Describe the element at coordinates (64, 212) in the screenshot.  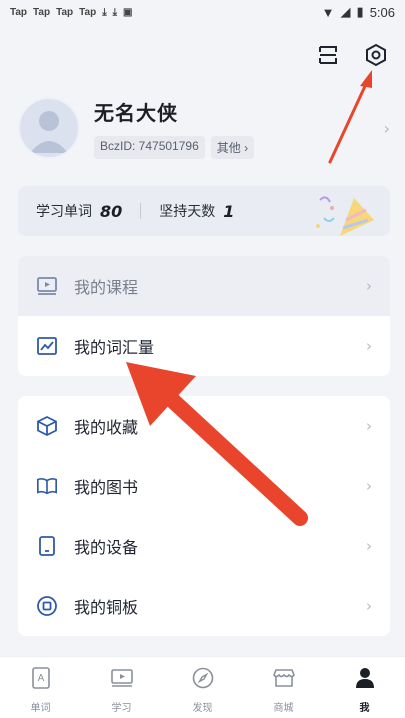
I see `words-learned-label: 学习单词` at that location.